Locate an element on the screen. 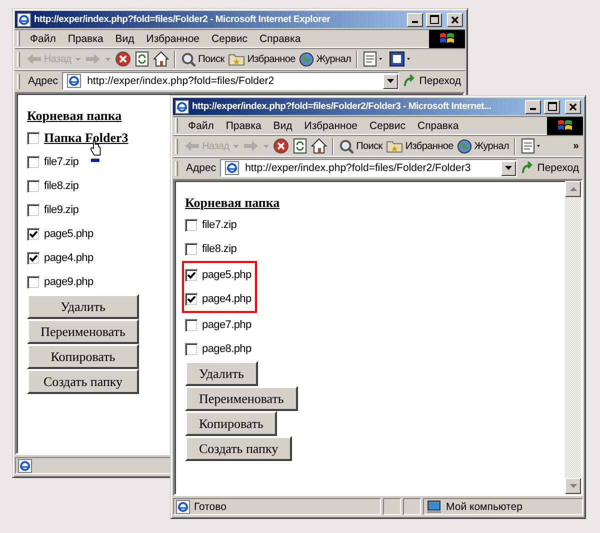 The height and width of the screenshot is (533, 600). address-field: http://exper/index.php?fold=files/Folder2/Folder3 is located at coordinates (369, 168).